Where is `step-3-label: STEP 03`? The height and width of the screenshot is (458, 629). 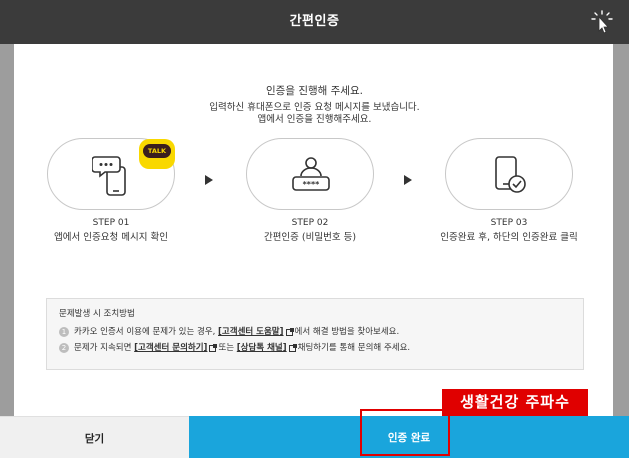 step-3-label: STEP 03 is located at coordinates (509, 223).